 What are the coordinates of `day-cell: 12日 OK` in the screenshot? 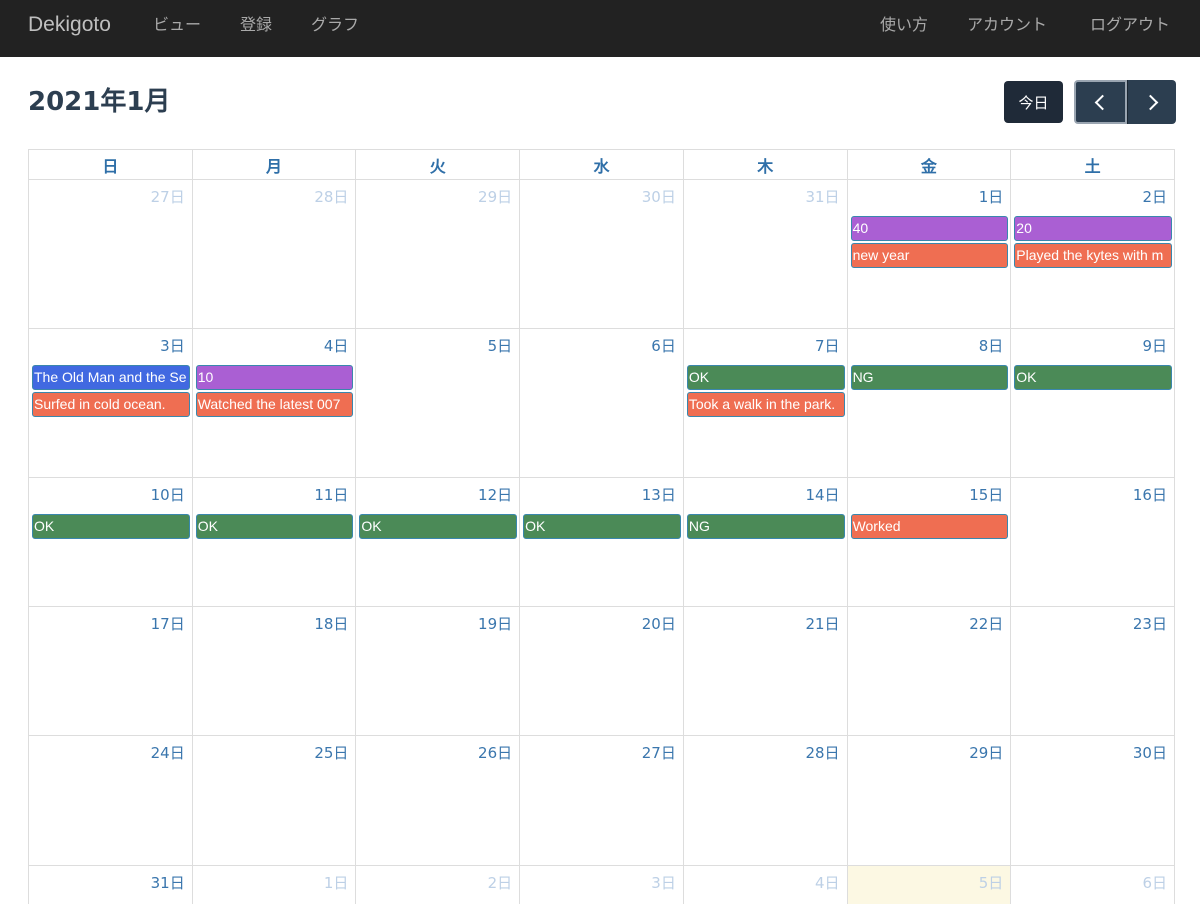 It's located at (438, 542).